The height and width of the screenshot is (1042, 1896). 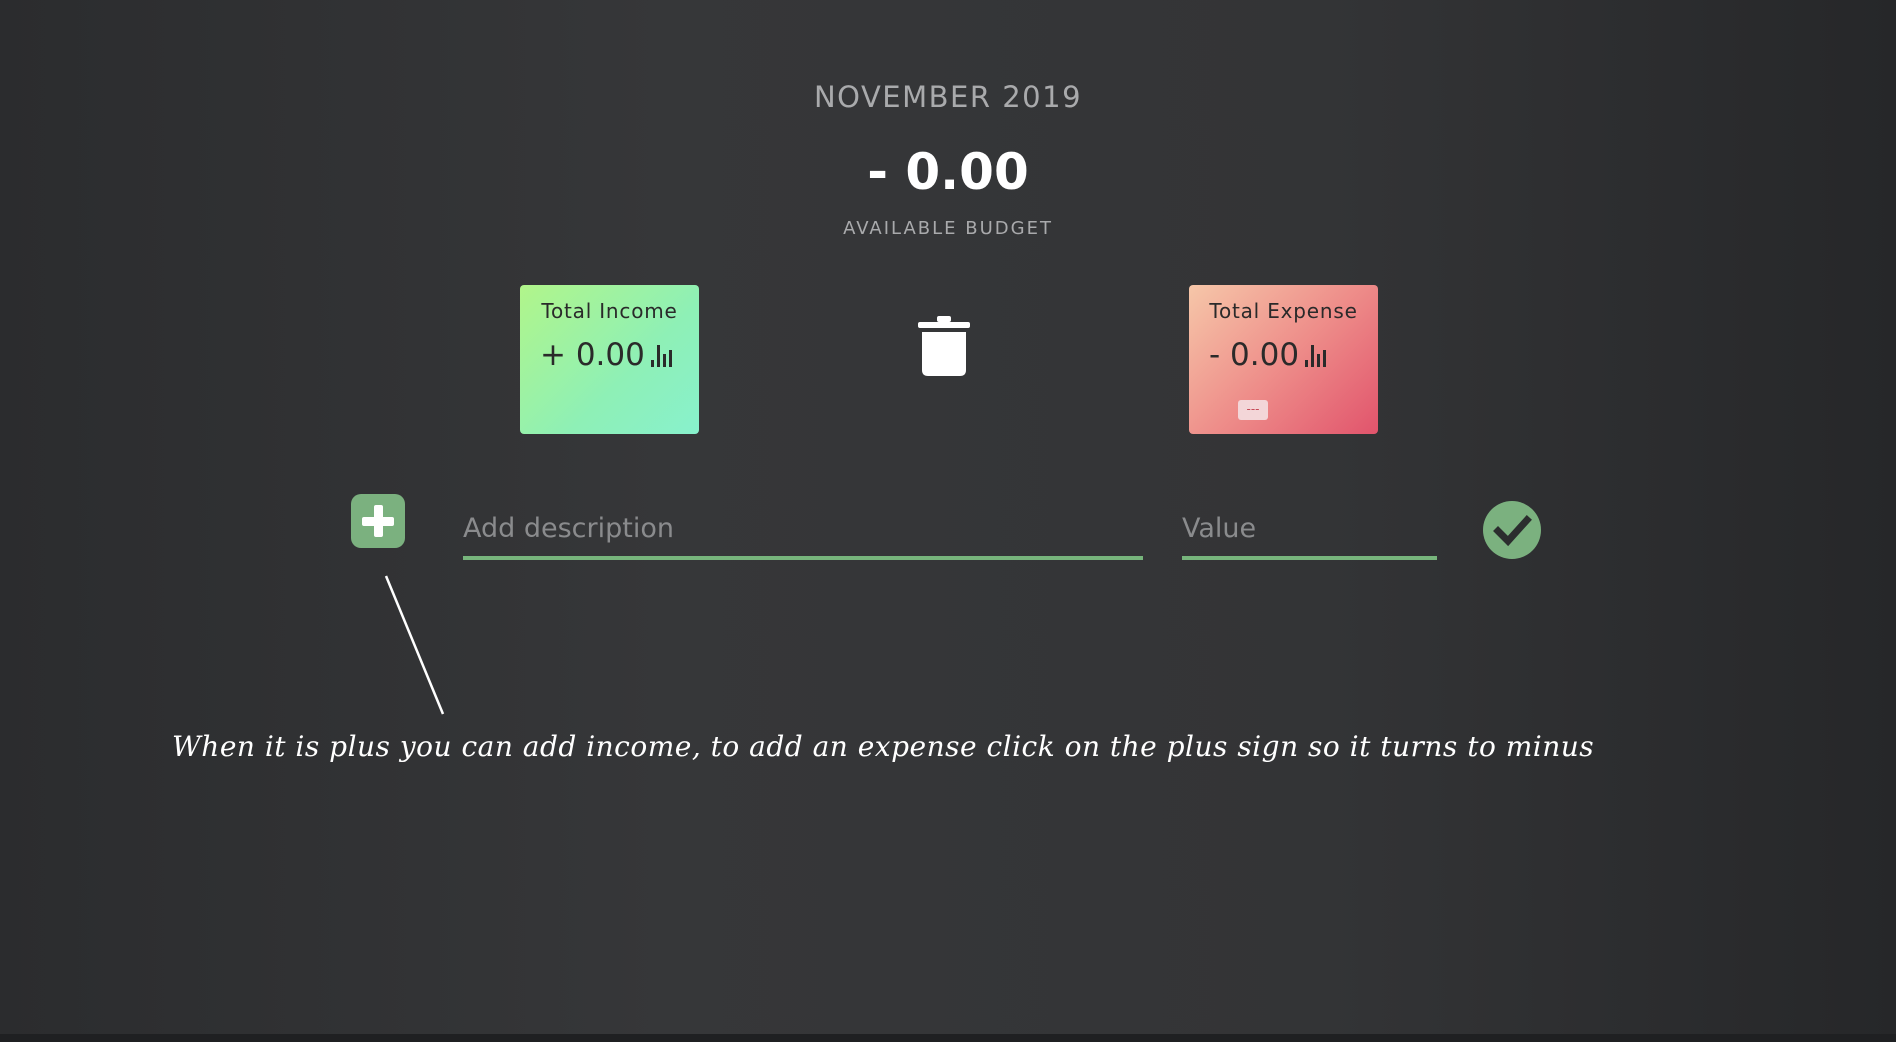 I want to click on total-expense-title: Total Expense, so click(x=1283, y=311).